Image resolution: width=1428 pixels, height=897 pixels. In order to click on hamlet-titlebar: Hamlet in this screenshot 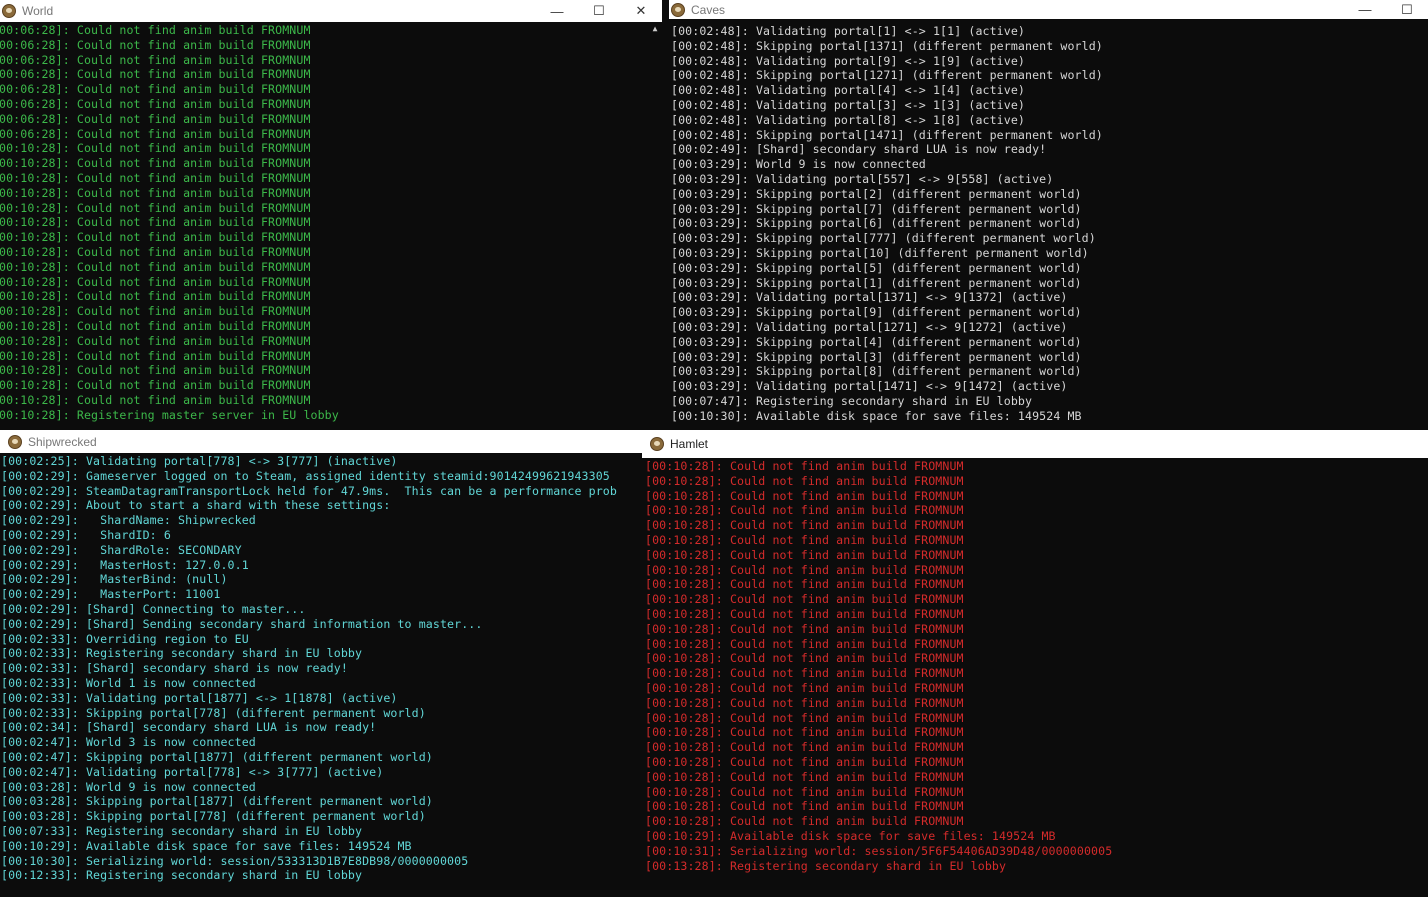, I will do `click(1035, 444)`.